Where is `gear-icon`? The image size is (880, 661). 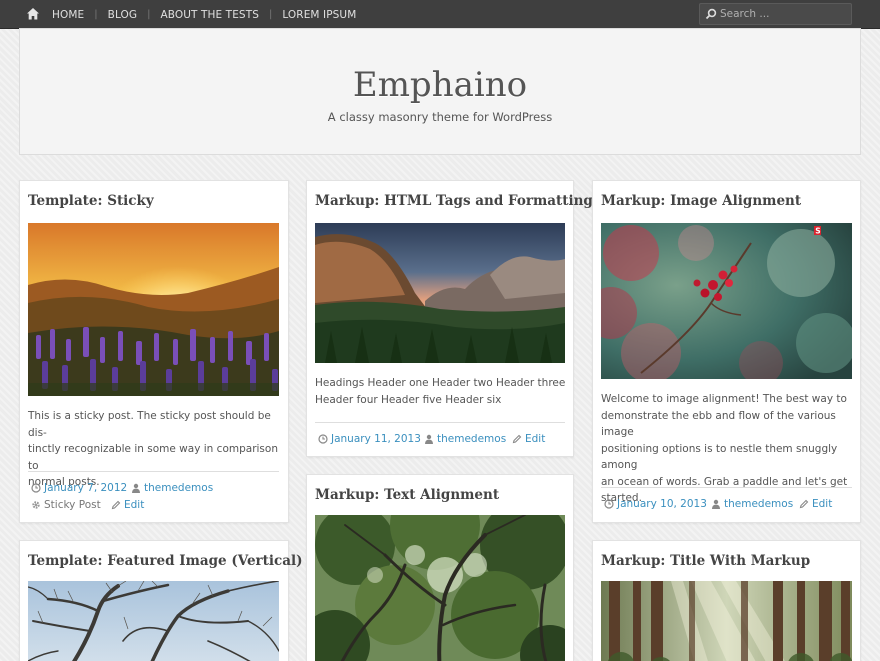
gear-icon is located at coordinates (36, 505).